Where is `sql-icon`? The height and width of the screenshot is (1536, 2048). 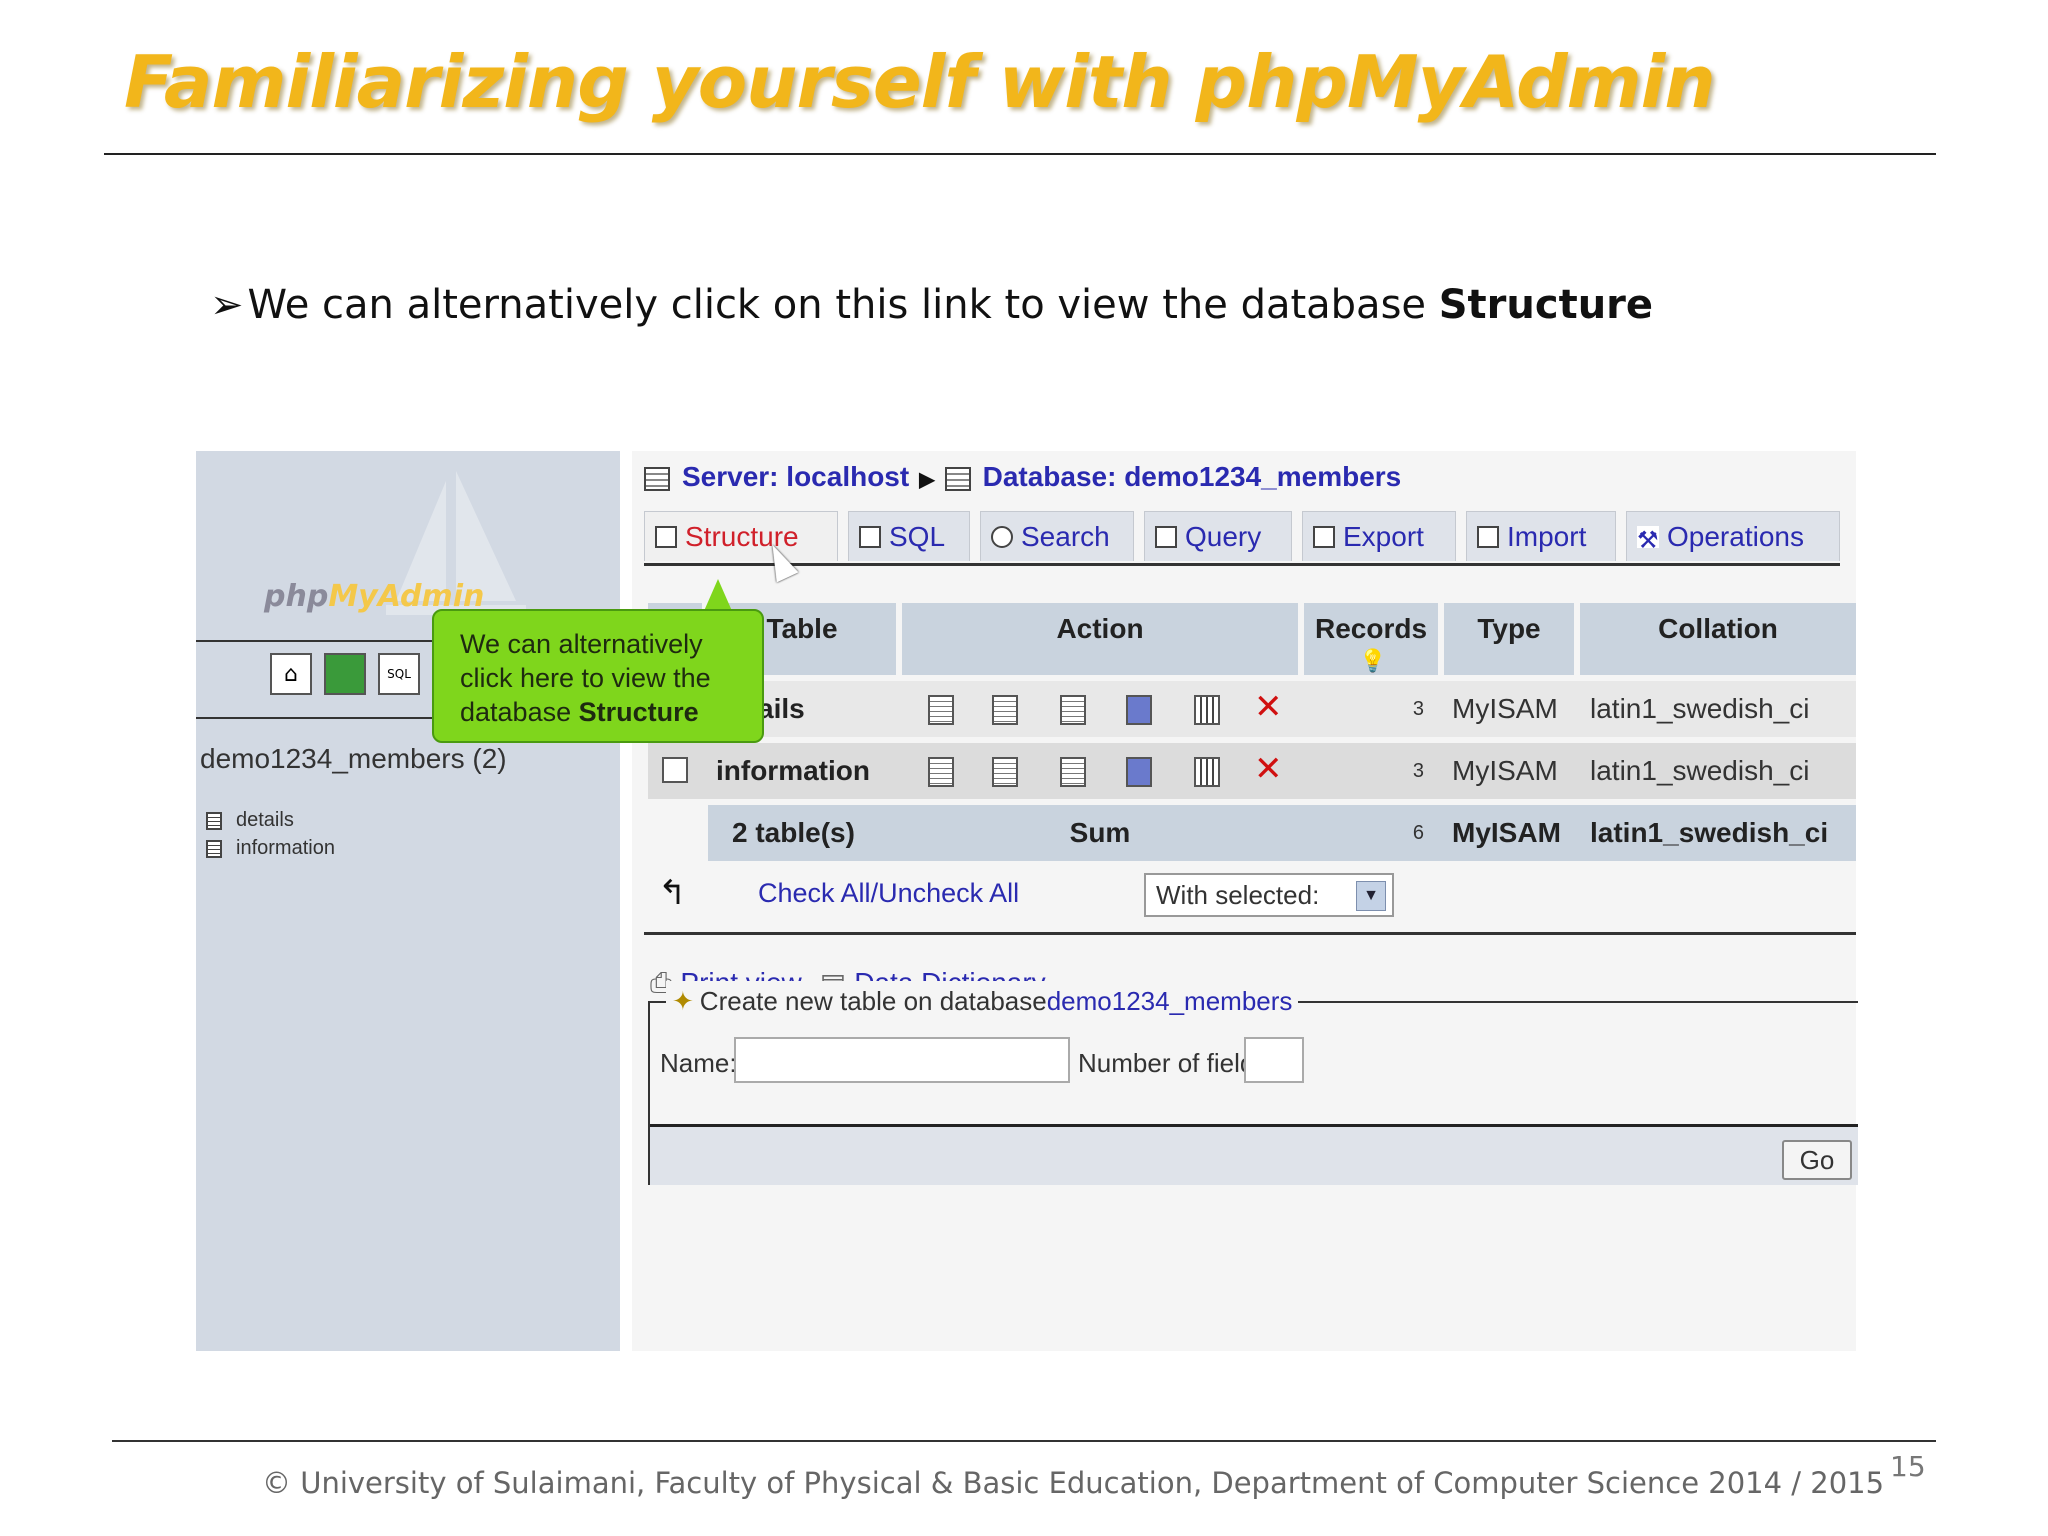 sql-icon is located at coordinates (870, 536).